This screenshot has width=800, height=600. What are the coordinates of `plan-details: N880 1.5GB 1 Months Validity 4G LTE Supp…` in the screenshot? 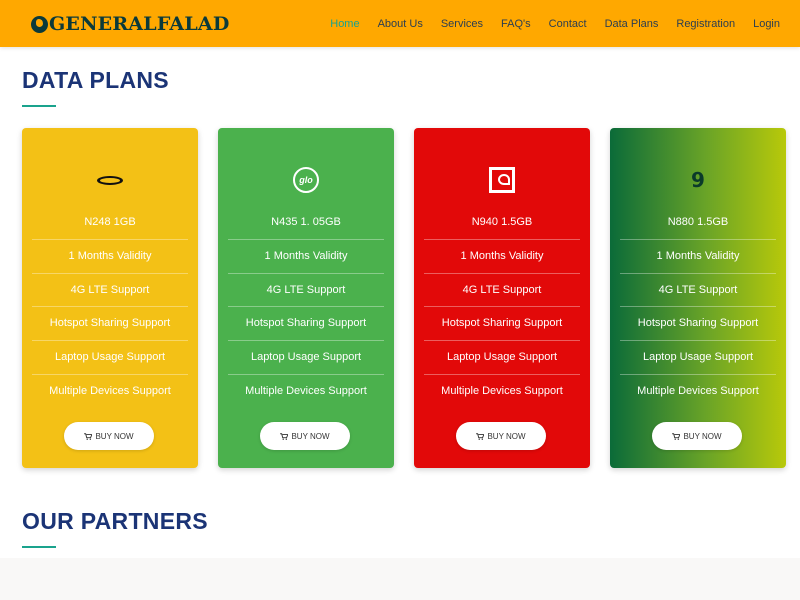 It's located at (698, 307).